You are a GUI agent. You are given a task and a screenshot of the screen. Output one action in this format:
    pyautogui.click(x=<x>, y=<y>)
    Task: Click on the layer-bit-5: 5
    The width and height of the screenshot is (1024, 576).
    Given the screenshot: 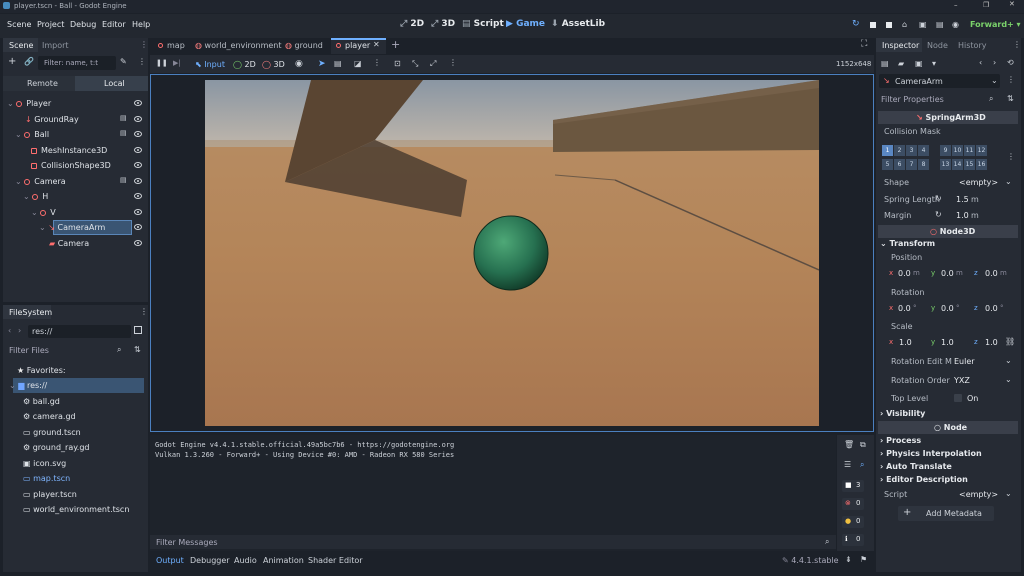 What is the action you would take?
    pyautogui.click(x=887, y=164)
    